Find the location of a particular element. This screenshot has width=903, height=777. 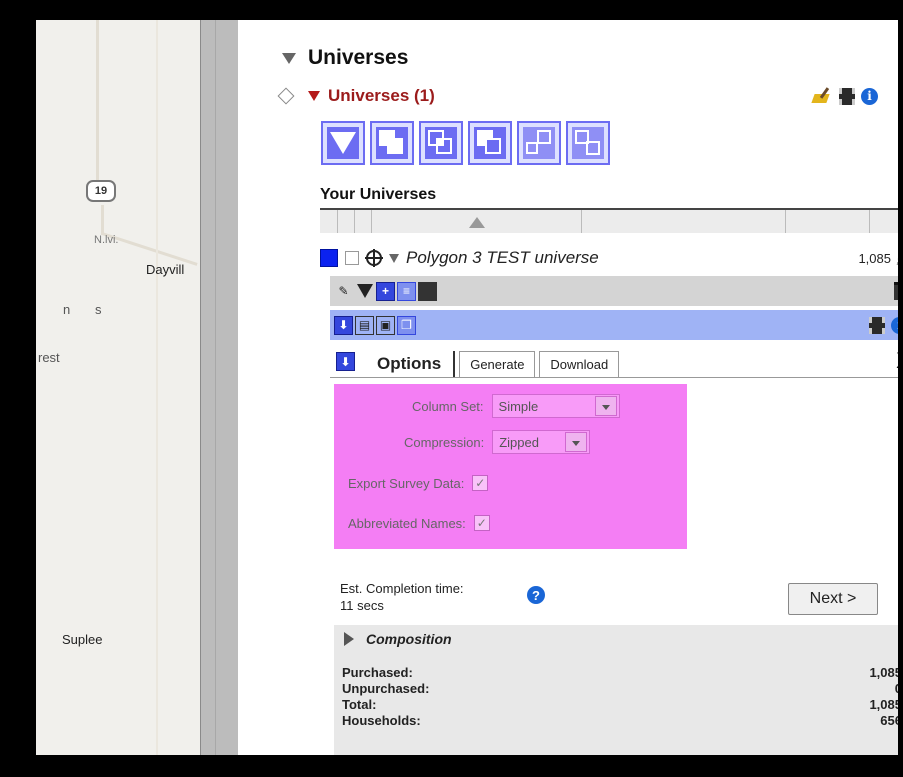

abbrev-checkbox: ✓ is located at coordinates (481, 523).